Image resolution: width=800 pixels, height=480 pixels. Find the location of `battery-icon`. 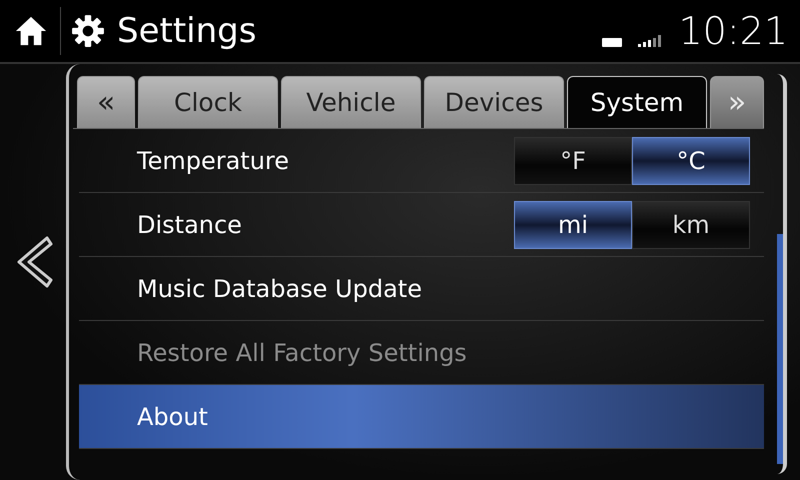

battery-icon is located at coordinates (612, 42).